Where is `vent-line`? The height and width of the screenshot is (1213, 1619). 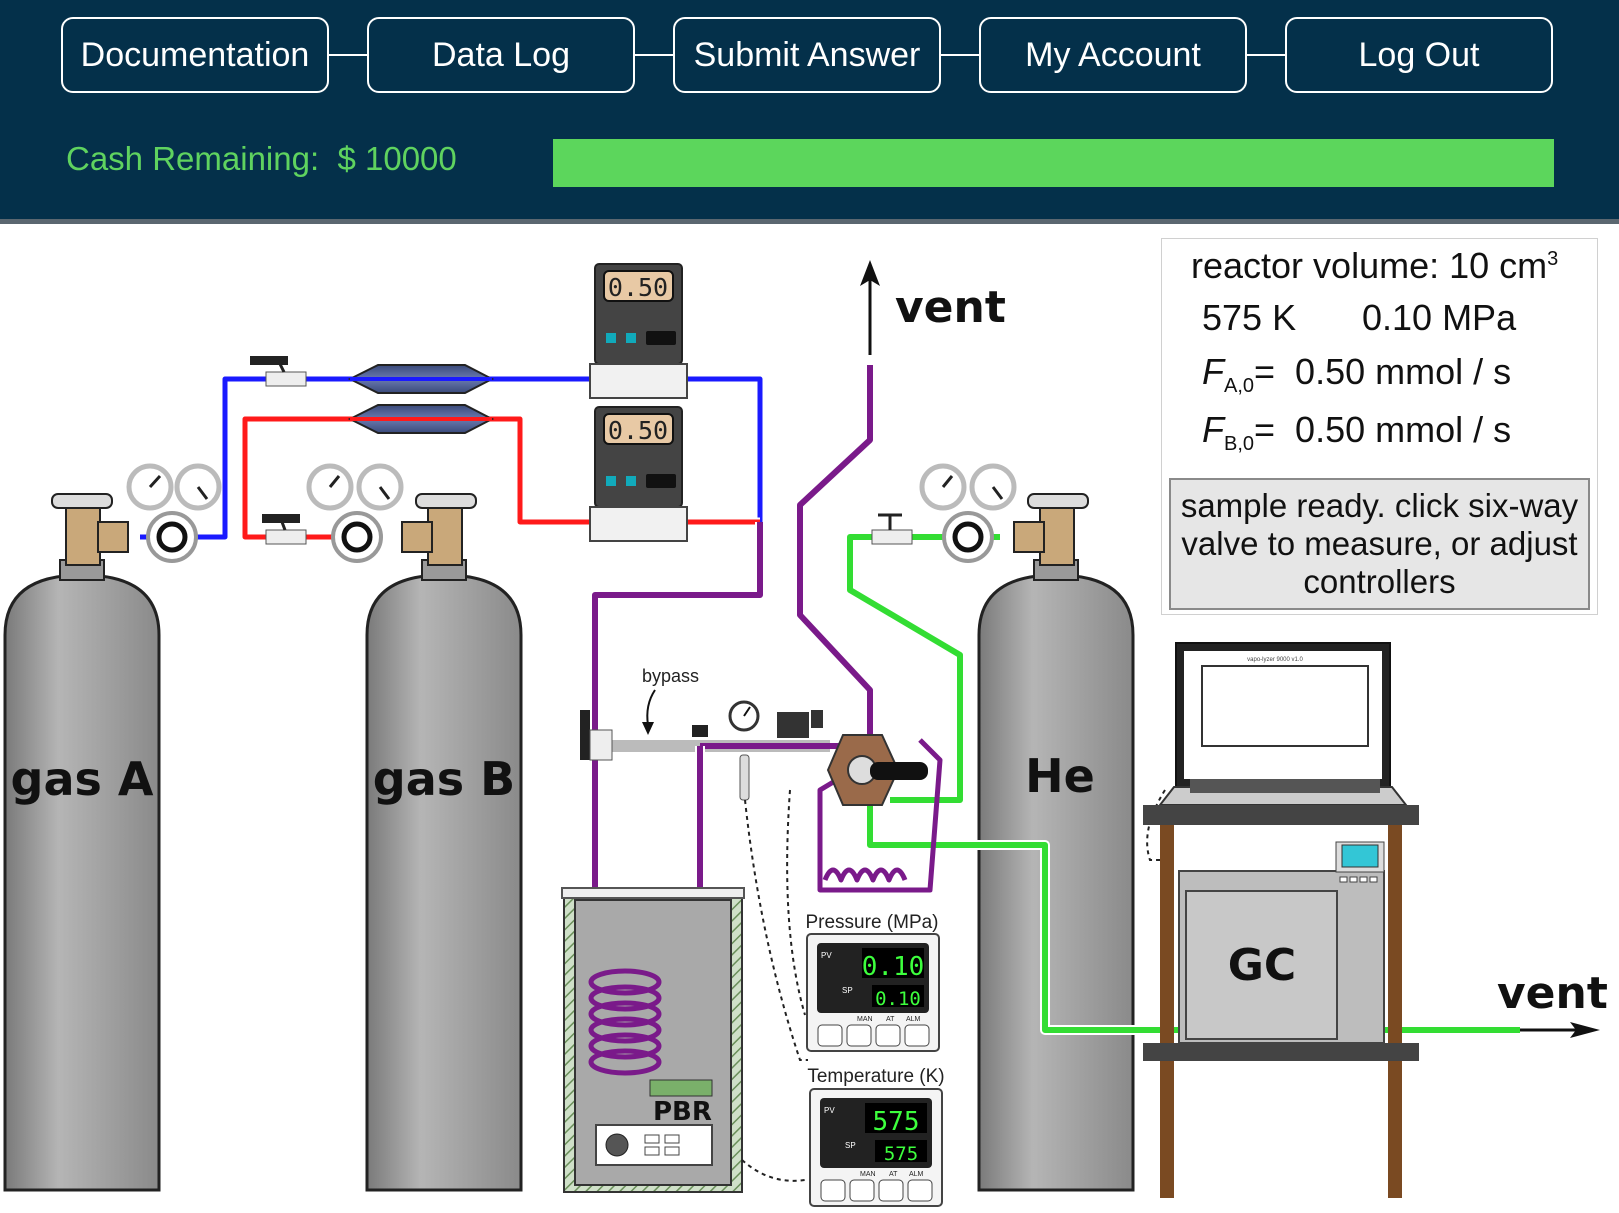
vent-line is located at coordinates (835, 555).